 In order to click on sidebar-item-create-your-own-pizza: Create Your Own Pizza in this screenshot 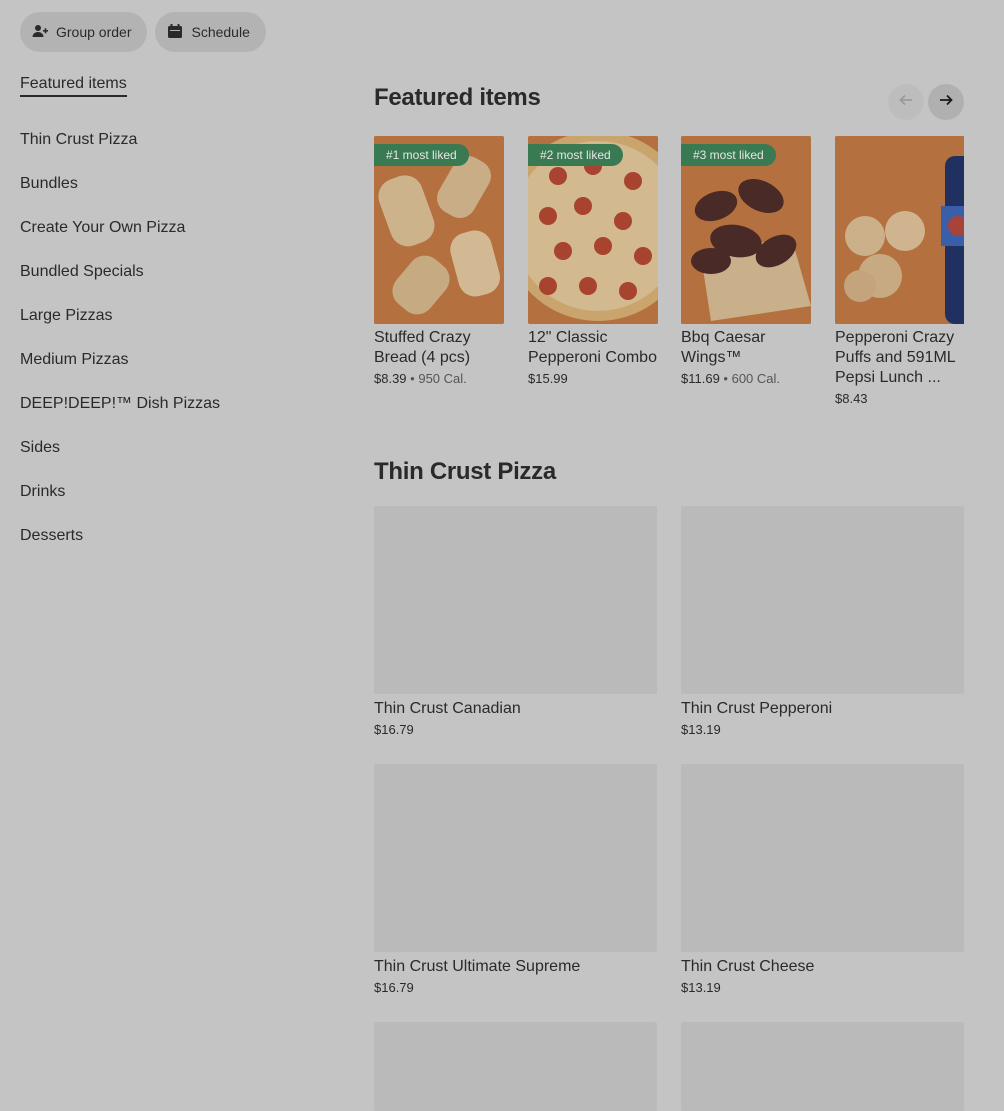, I will do `click(170, 228)`.